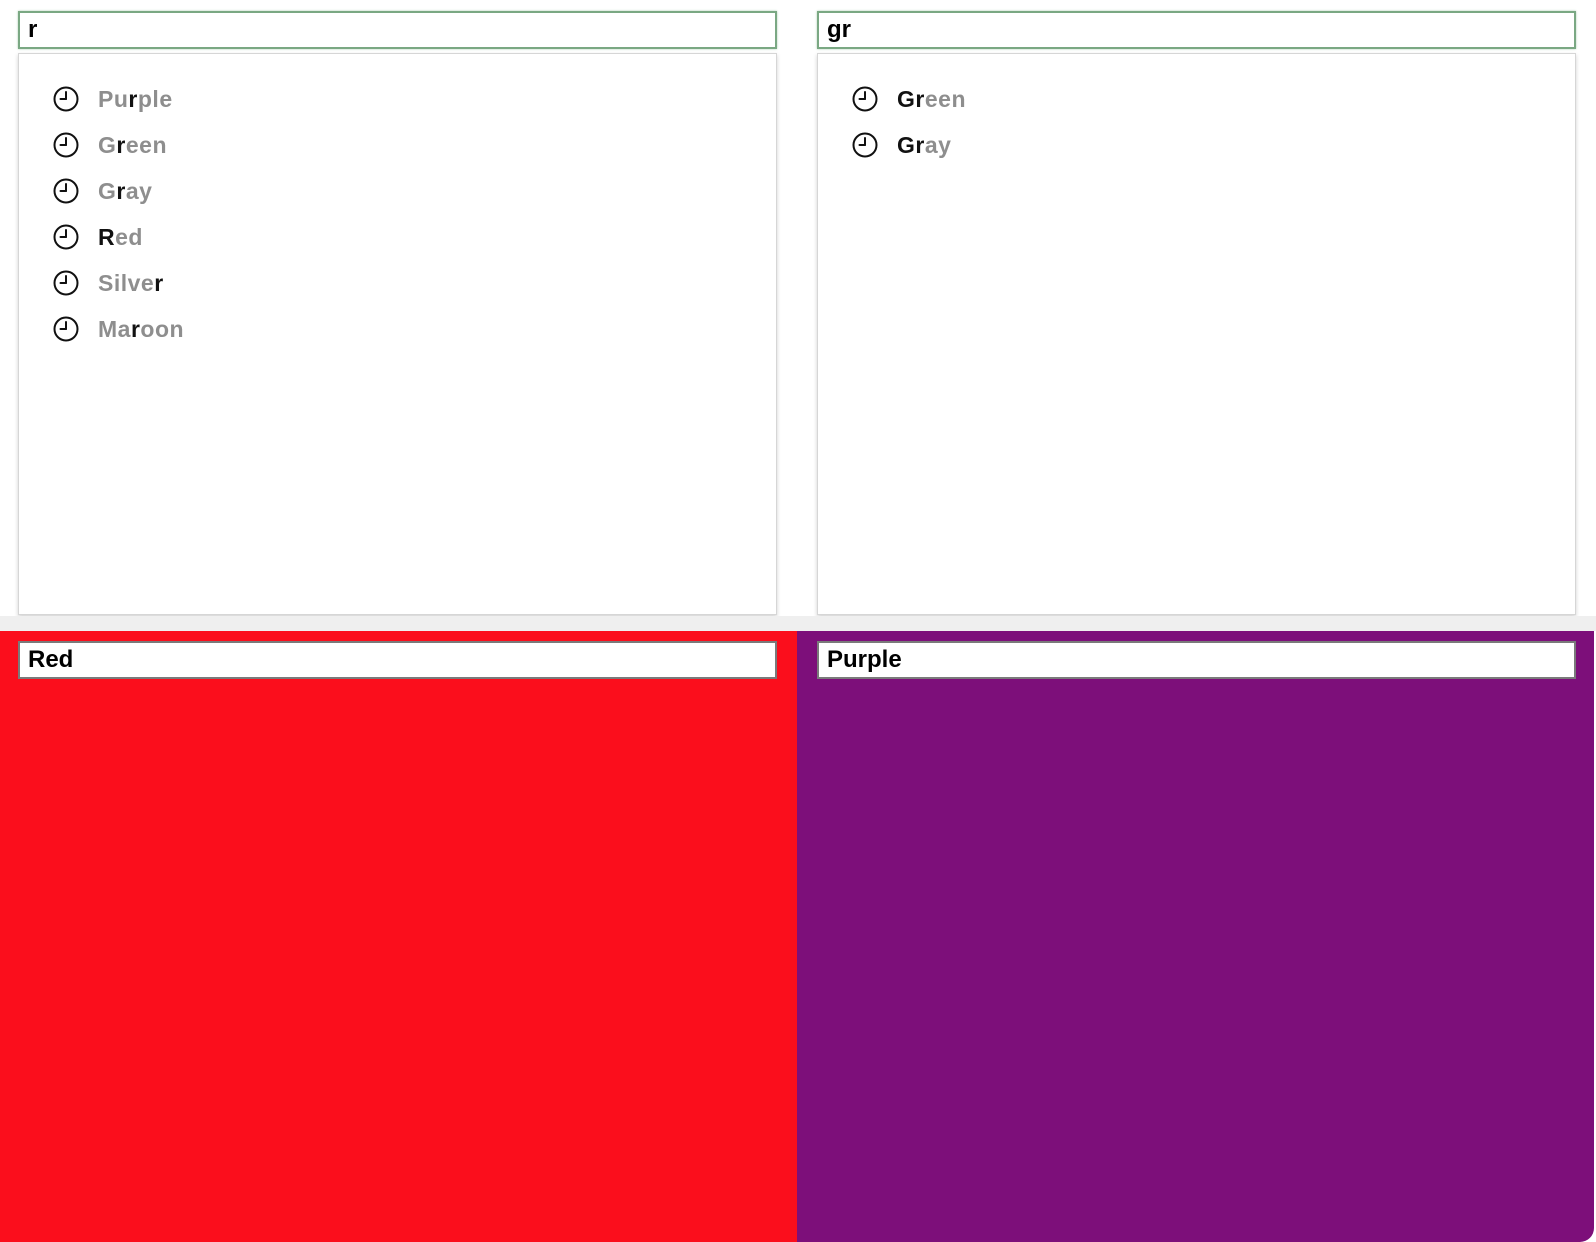 The height and width of the screenshot is (1242, 1596). Describe the element at coordinates (397, 237) in the screenshot. I see `suggestion-item-red: Red` at that location.